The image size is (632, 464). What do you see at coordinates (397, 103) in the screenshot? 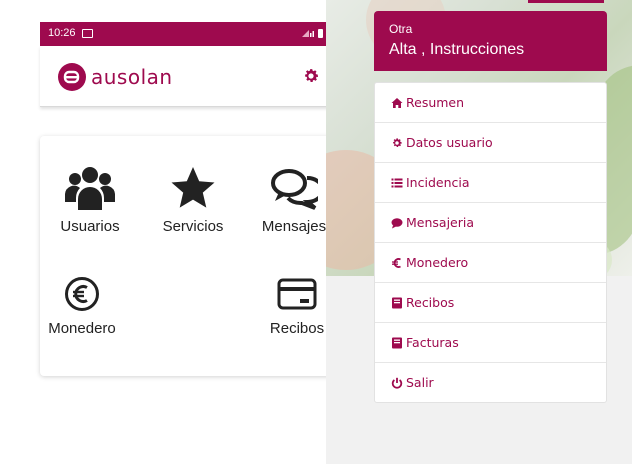
I see `home-icon` at bounding box center [397, 103].